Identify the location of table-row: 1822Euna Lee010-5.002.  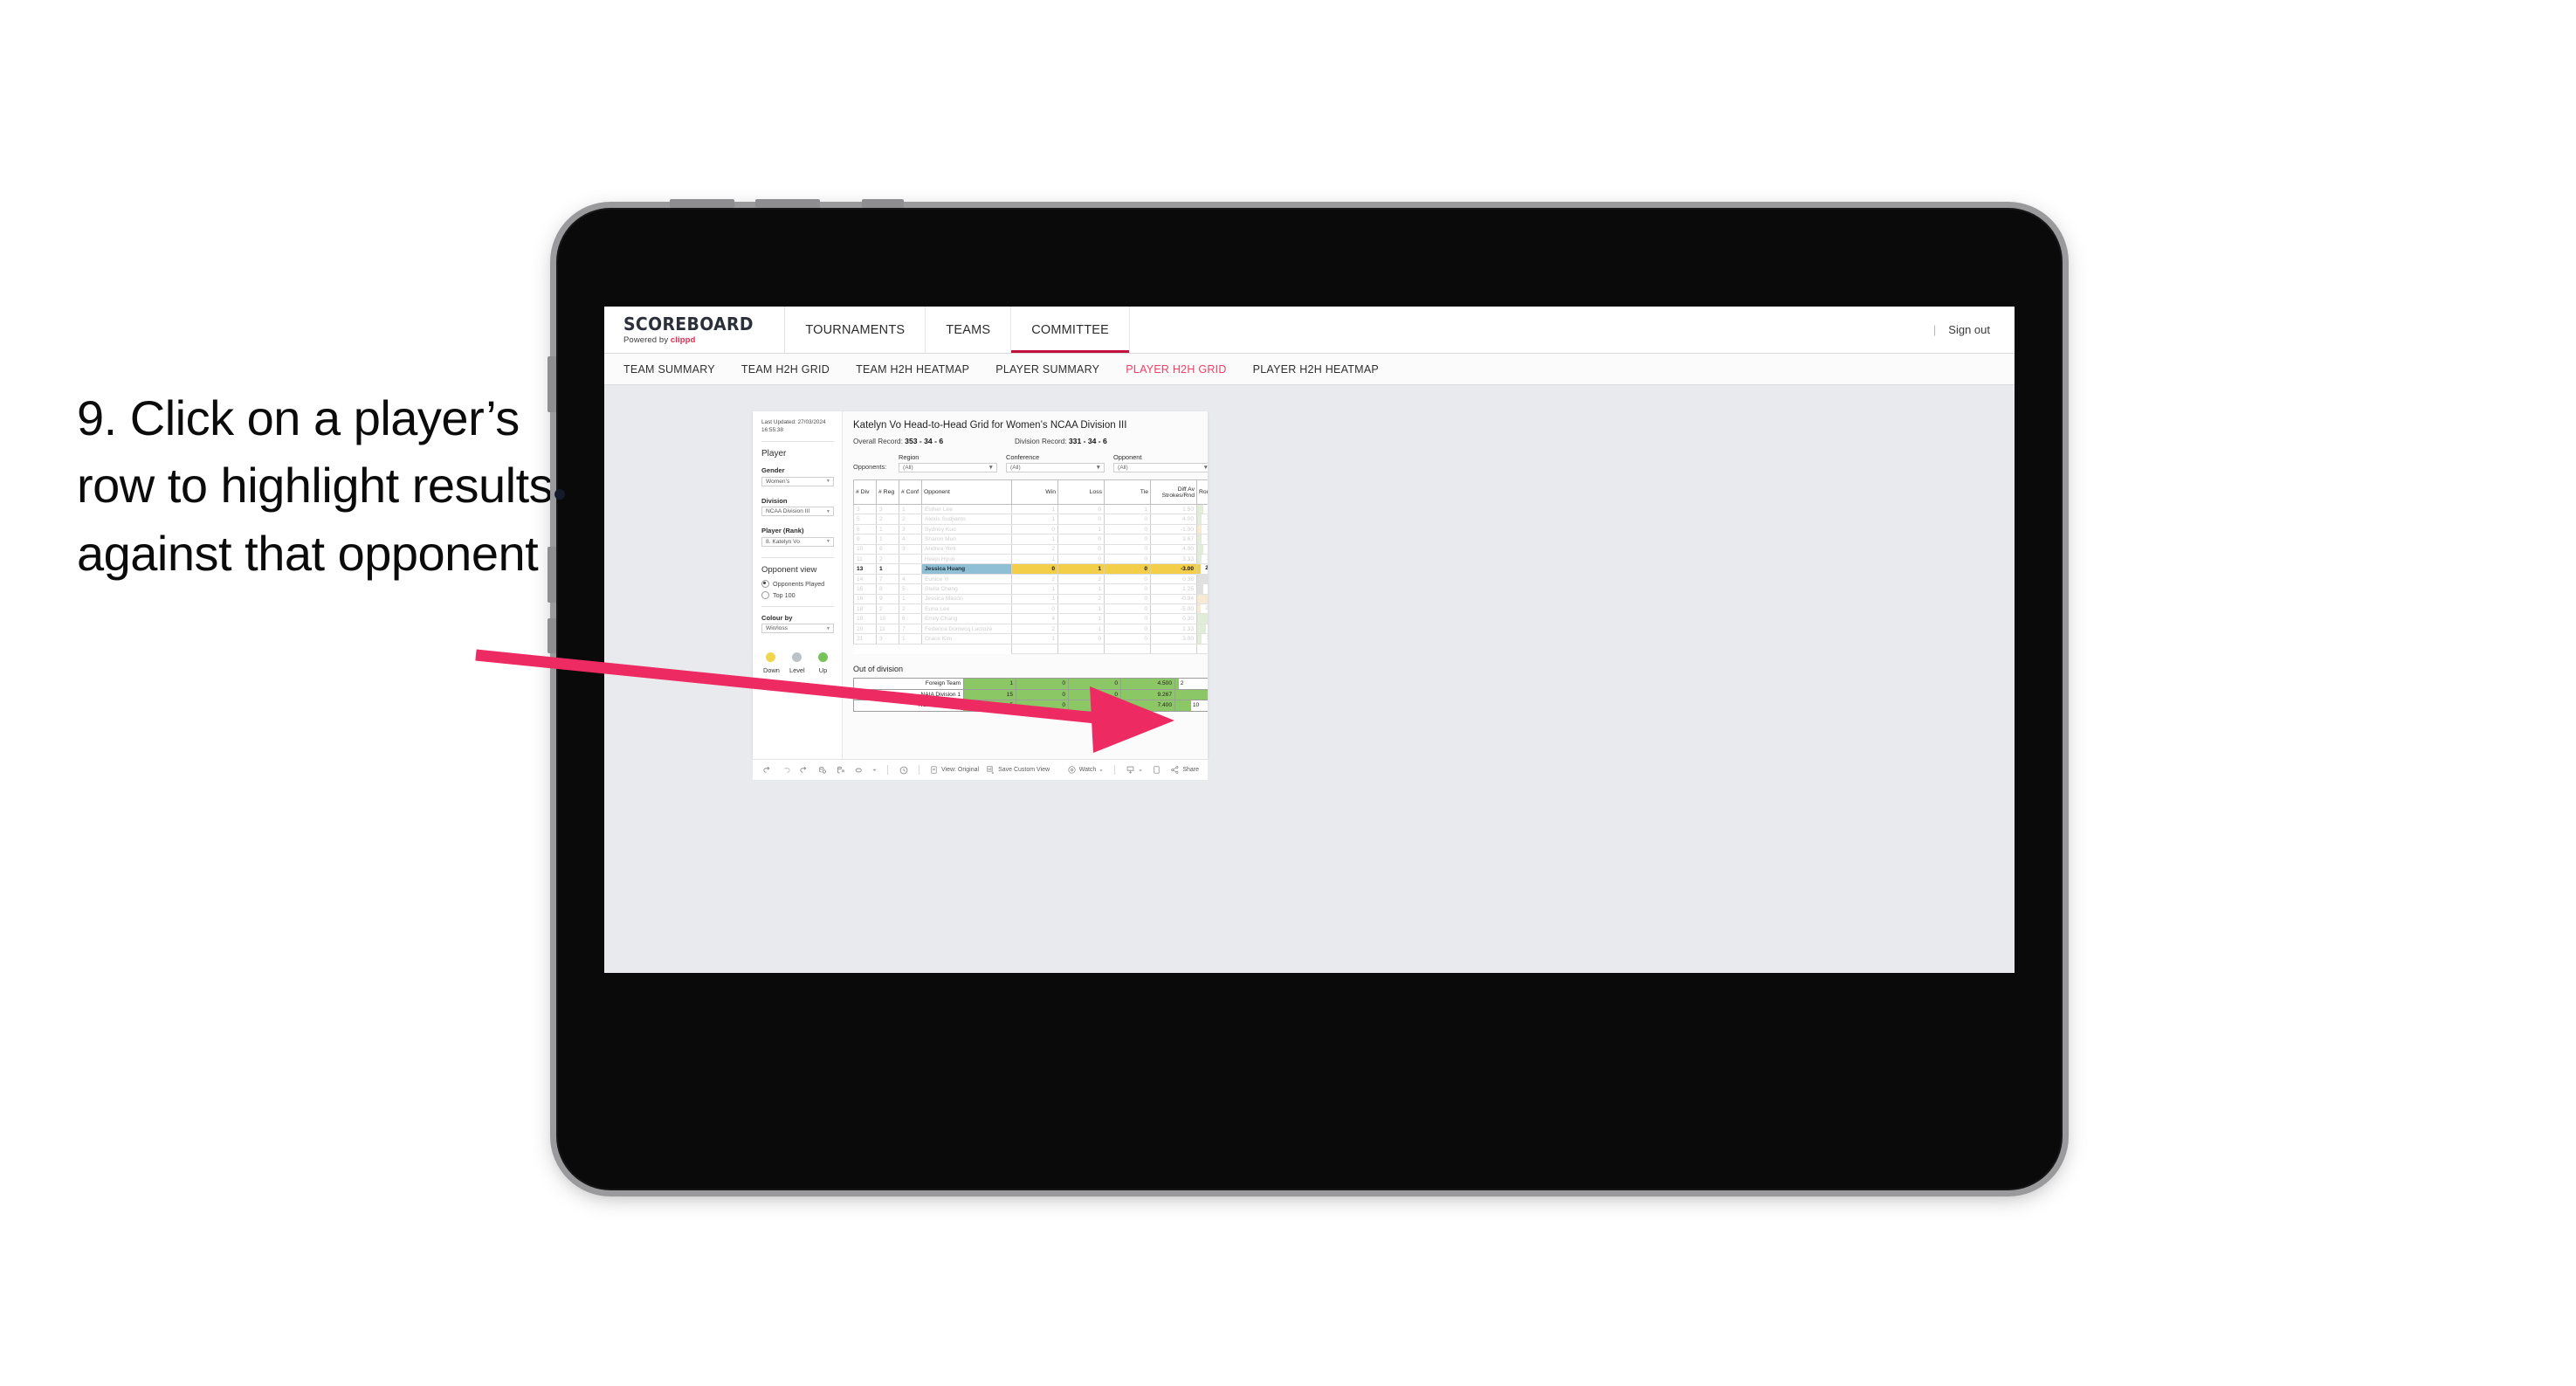
(1030, 609).